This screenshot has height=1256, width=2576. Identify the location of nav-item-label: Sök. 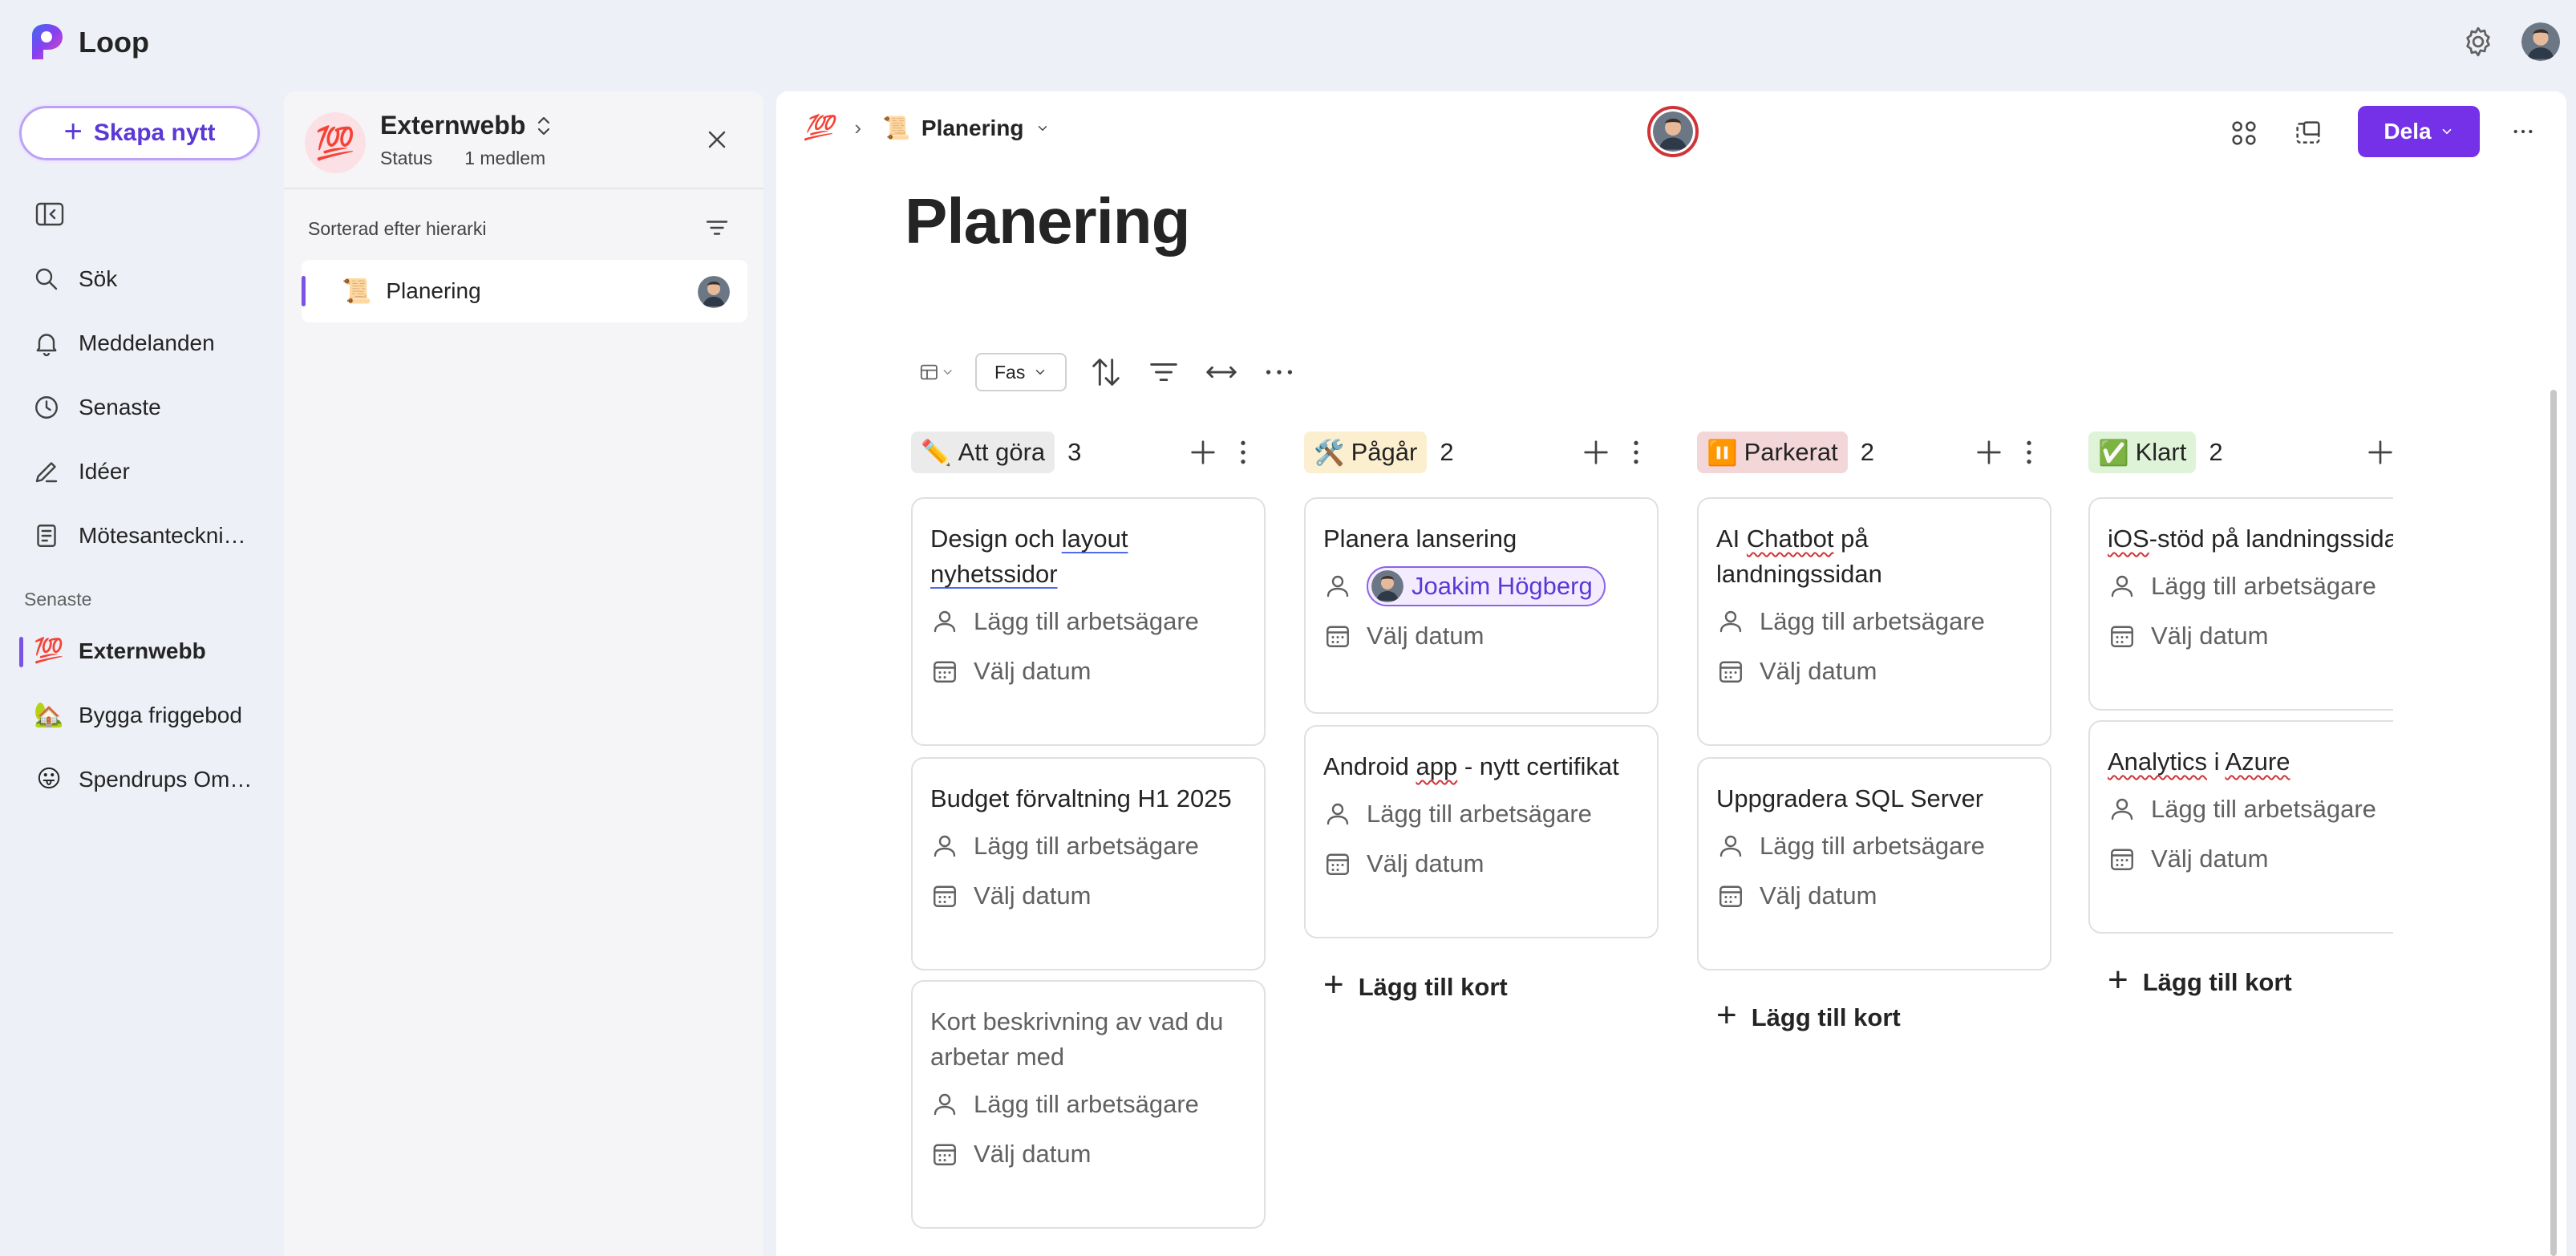
(98, 278).